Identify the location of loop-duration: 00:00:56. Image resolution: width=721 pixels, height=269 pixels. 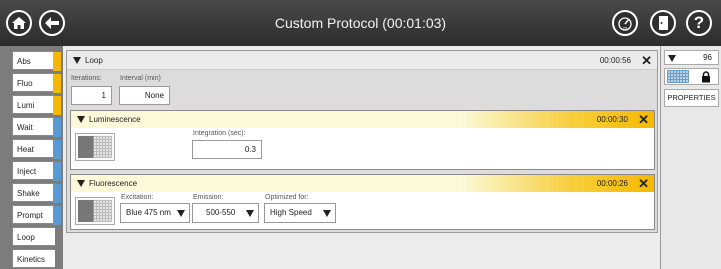
(615, 60).